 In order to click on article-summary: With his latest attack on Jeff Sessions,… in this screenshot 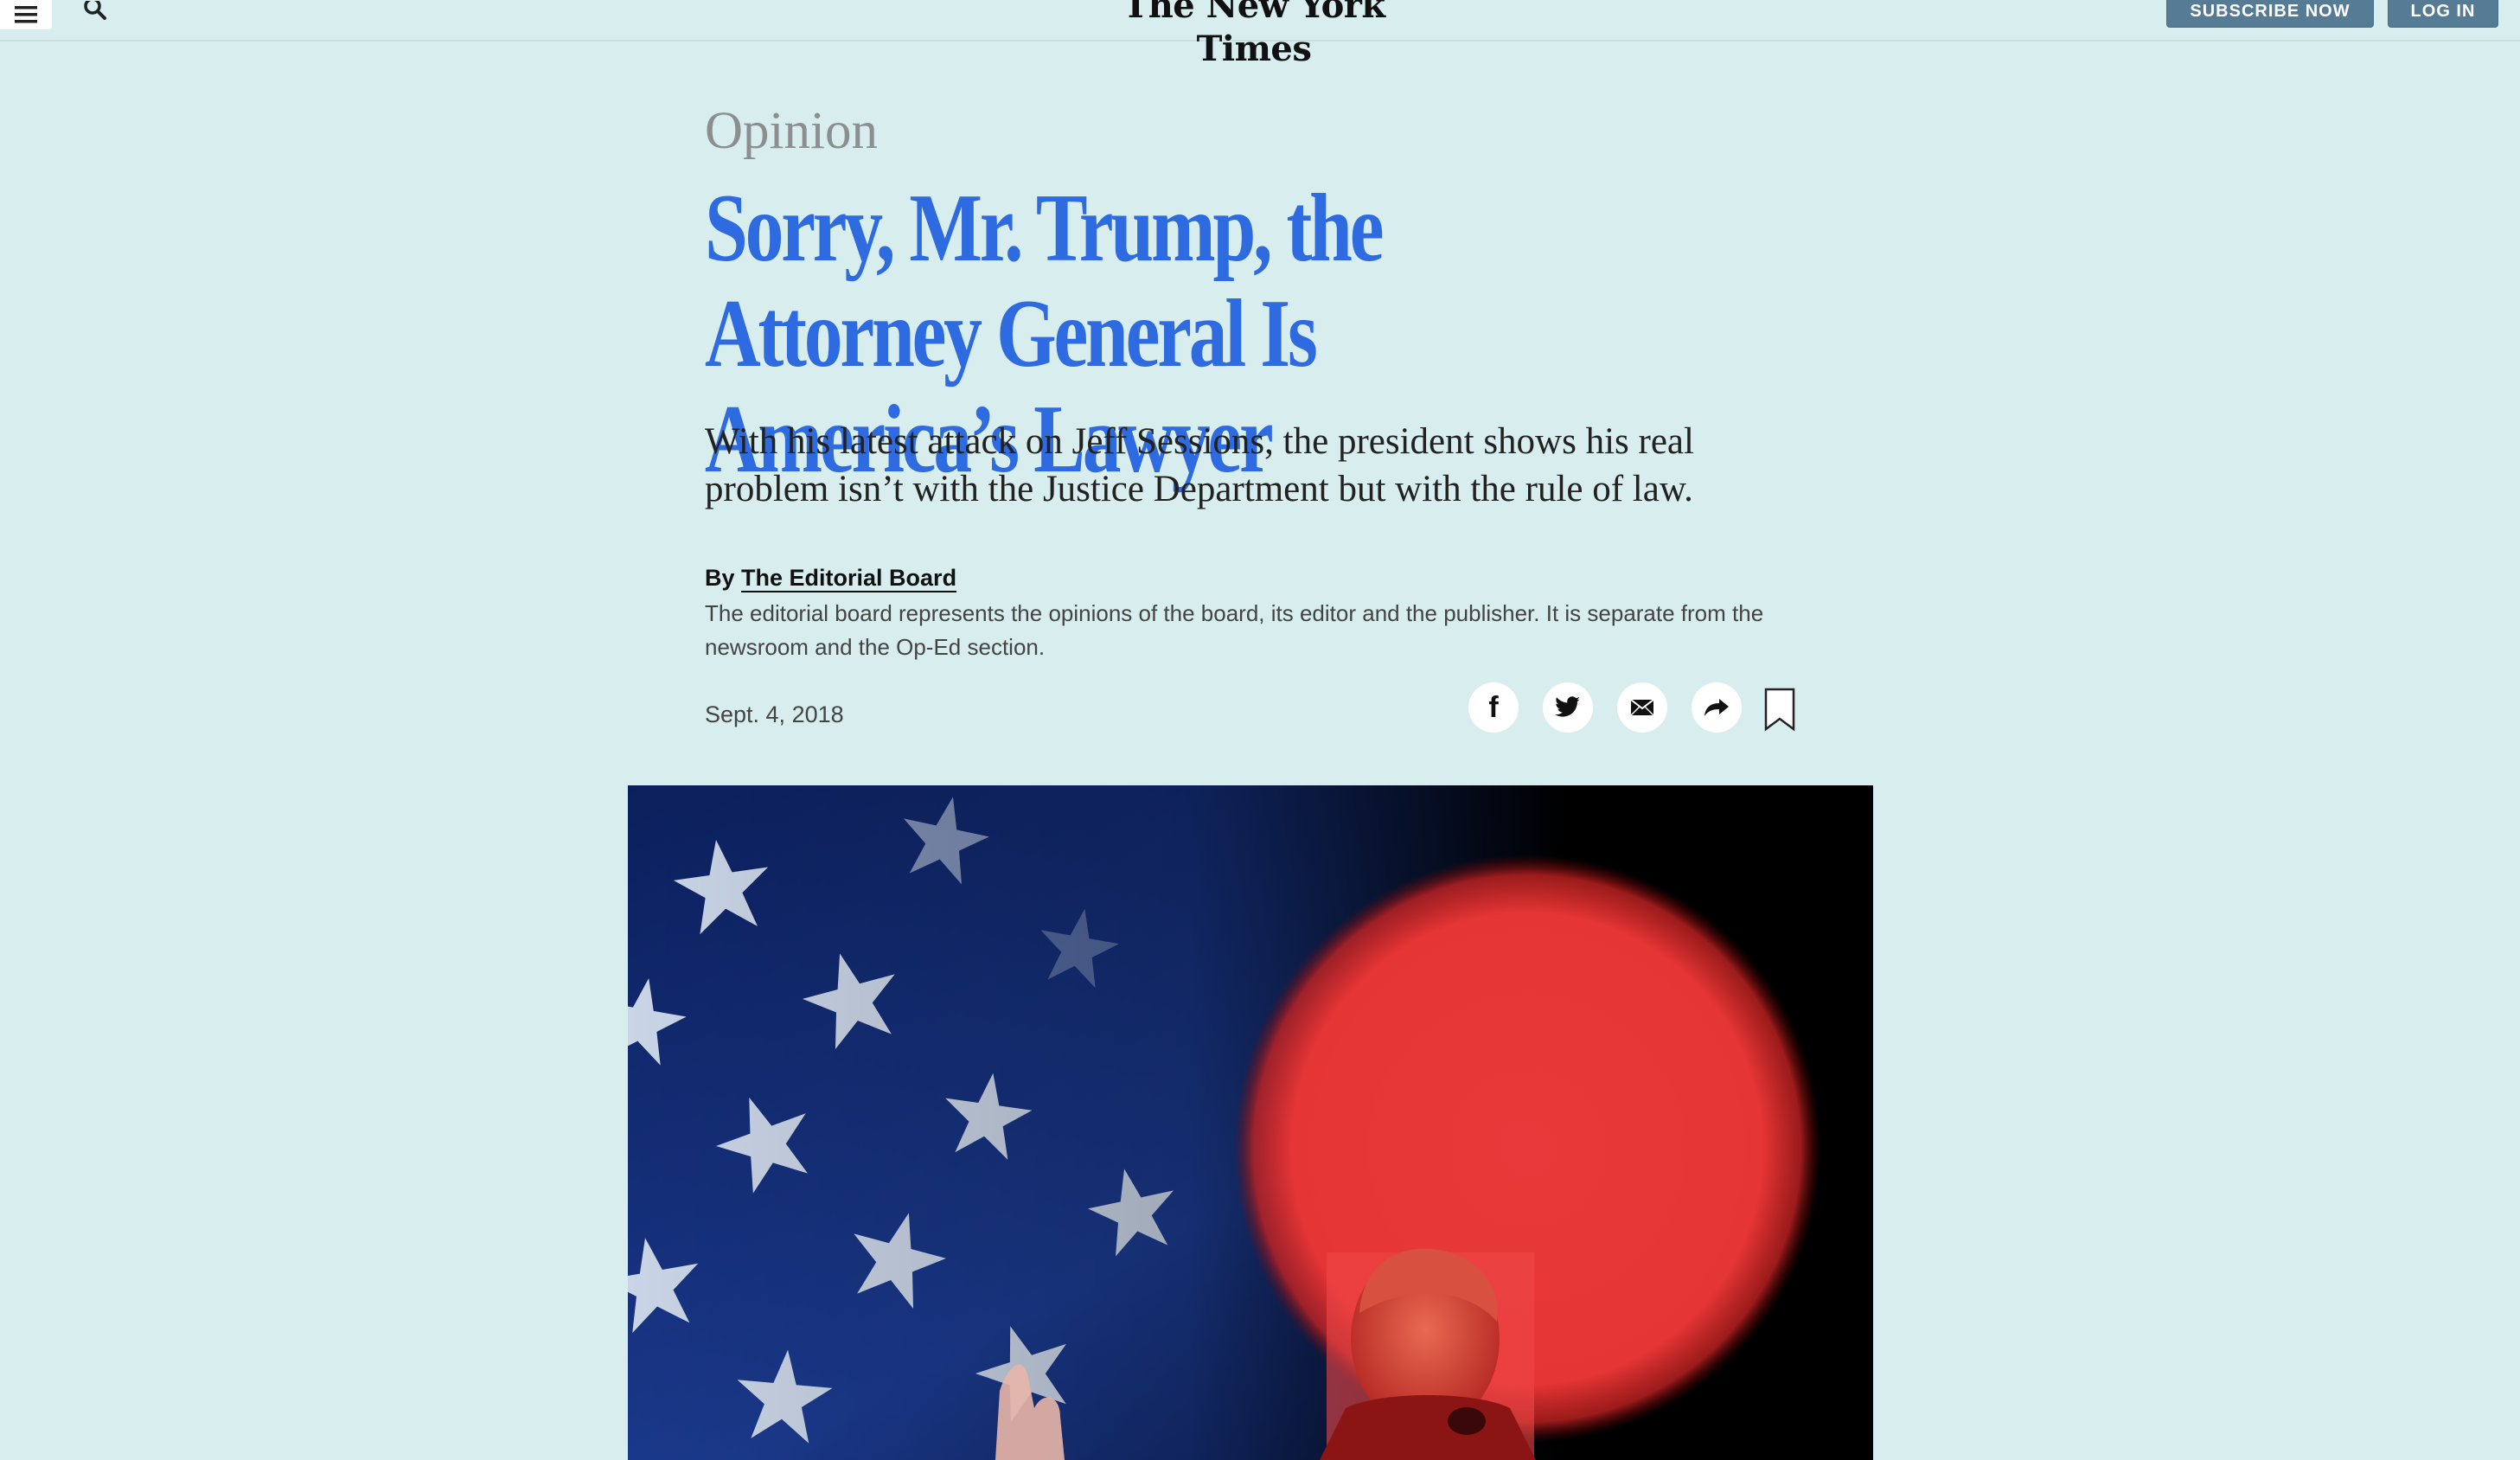, I will do `click(1199, 465)`.